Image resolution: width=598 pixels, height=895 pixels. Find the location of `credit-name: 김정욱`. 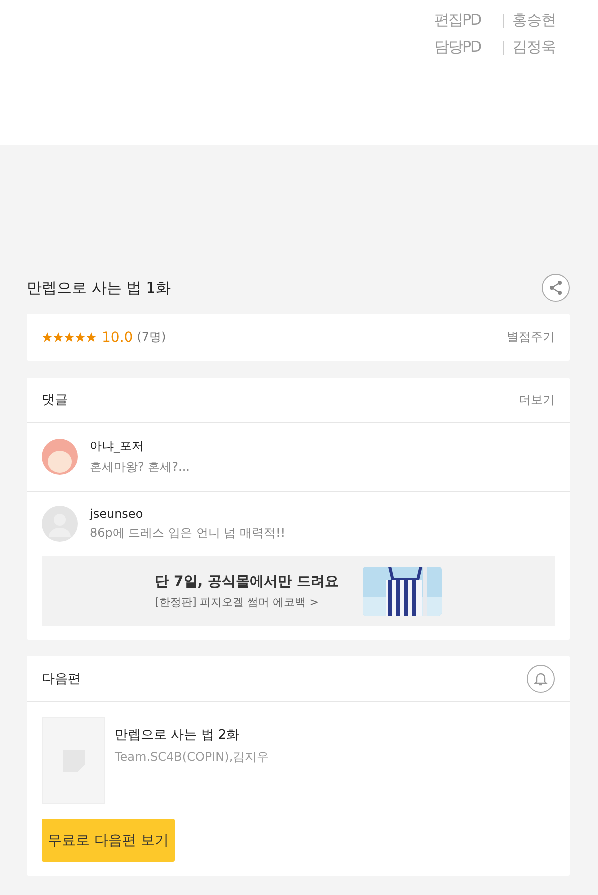

credit-name: 김정욱 is located at coordinates (534, 47).